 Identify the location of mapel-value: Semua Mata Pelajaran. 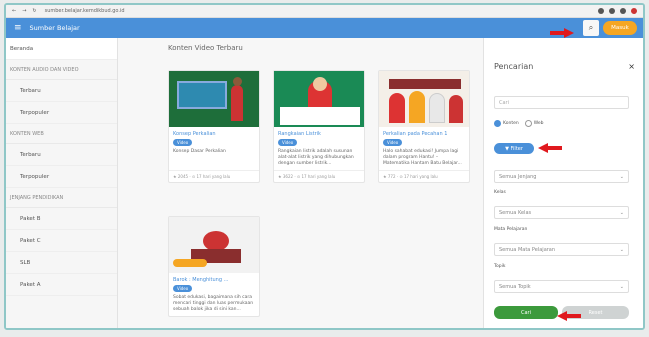
(527, 249).